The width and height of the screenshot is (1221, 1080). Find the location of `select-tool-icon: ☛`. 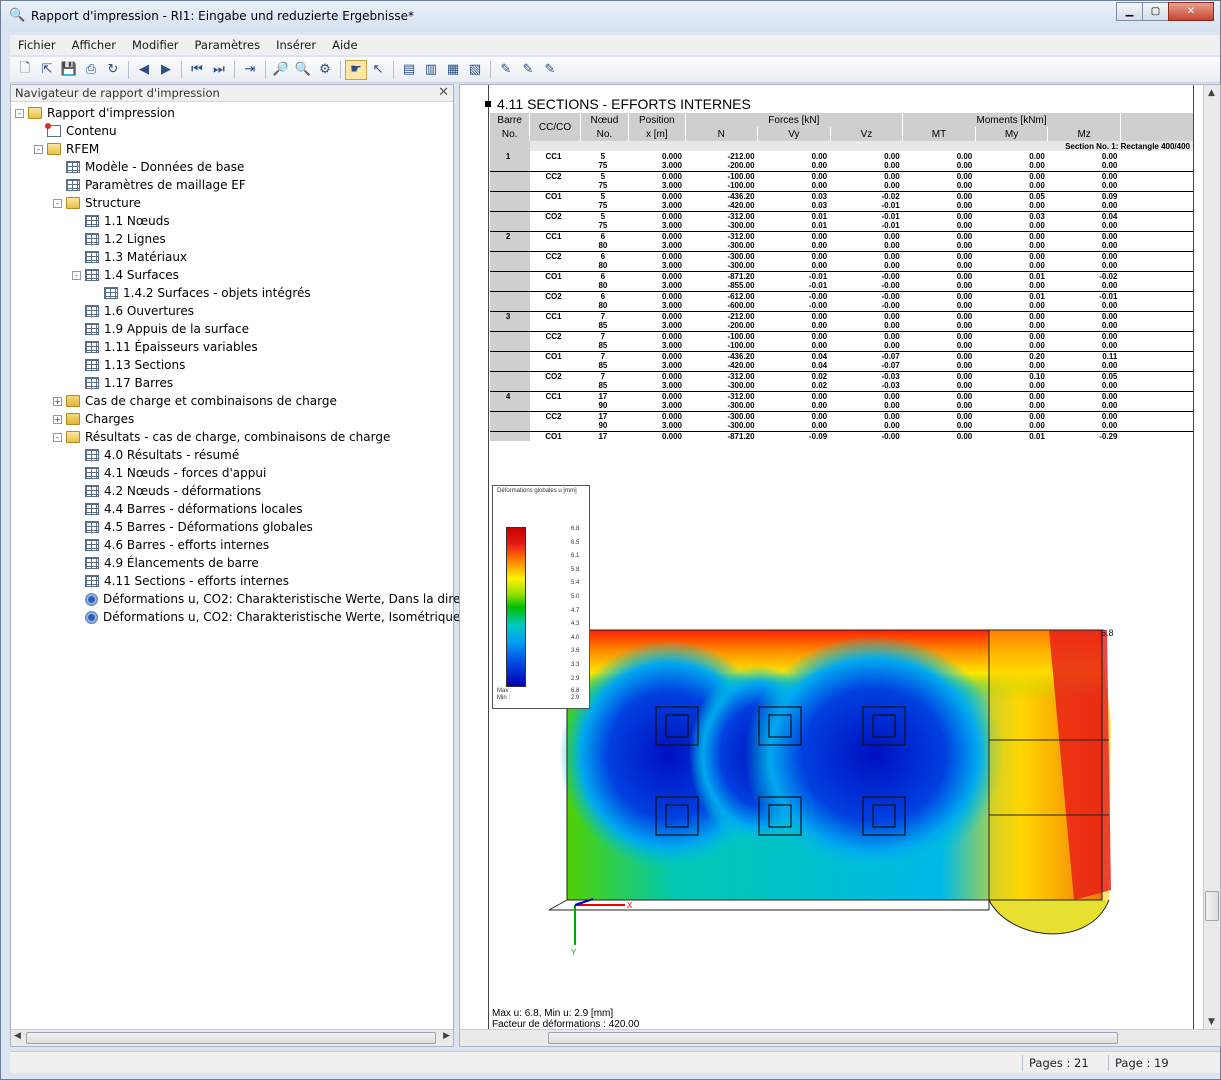

select-tool-icon: ☛ is located at coordinates (356, 69).